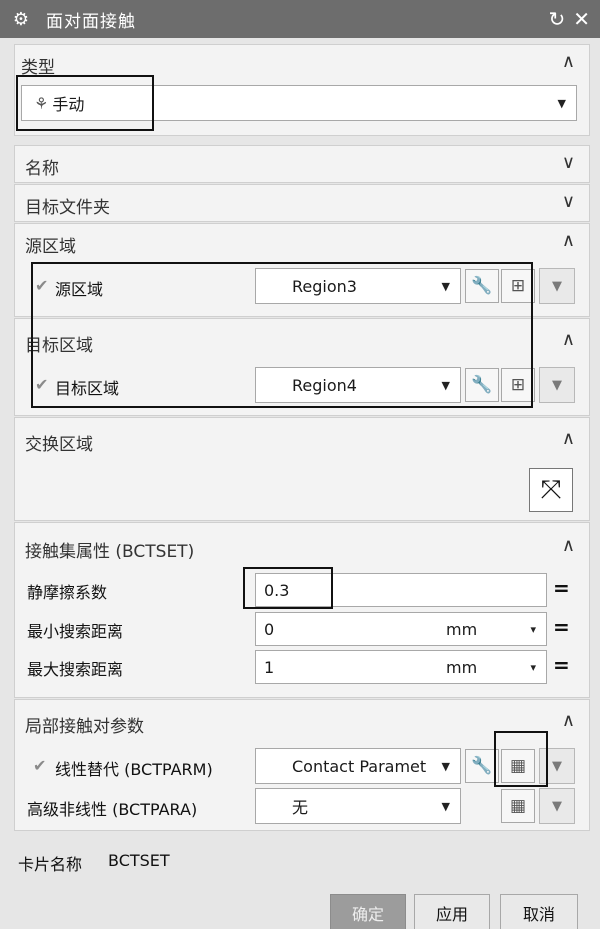 This screenshot has width=600, height=929. I want to click on max-search-distance-unit: mm, so click(461, 667).